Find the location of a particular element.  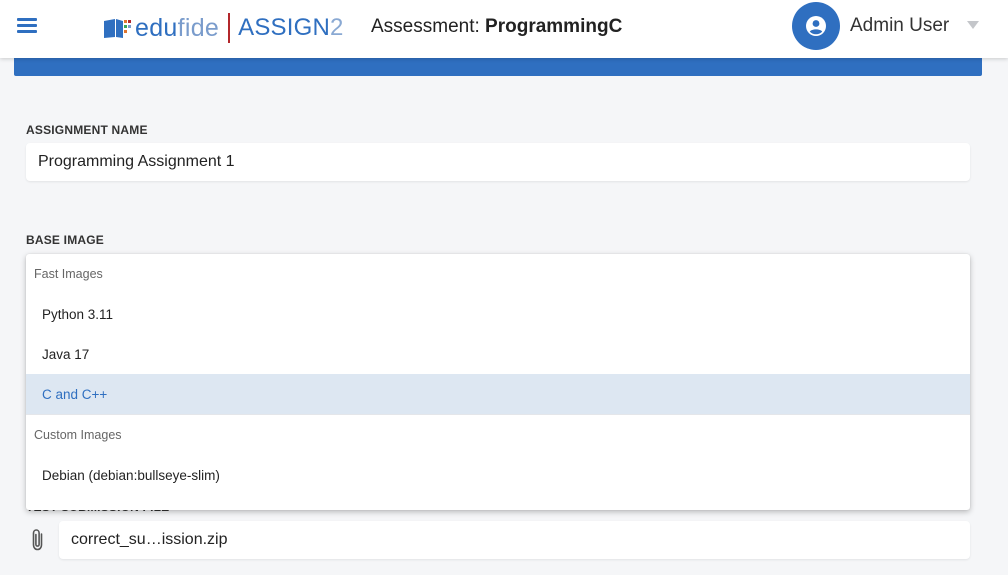

chevron-down-icon is located at coordinates (973, 25).